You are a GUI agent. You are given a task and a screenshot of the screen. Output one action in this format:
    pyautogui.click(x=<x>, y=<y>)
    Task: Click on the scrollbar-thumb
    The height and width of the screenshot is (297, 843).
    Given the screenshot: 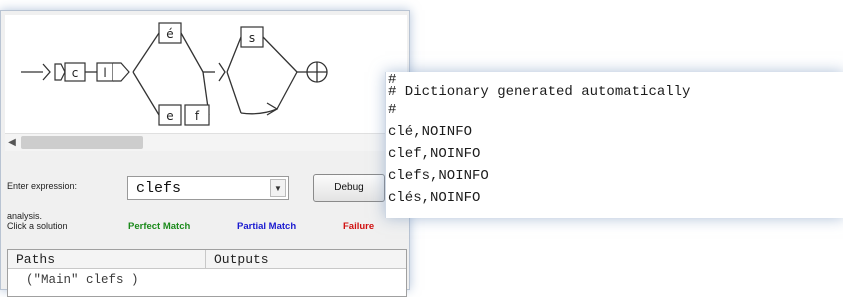 What is the action you would take?
    pyautogui.click(x=82, y=142)
    